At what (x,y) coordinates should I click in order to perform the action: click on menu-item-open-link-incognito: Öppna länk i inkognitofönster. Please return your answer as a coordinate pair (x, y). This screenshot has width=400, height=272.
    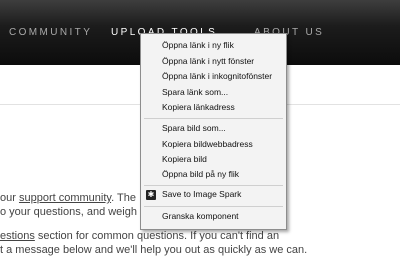
    Looking at the image, I should click on (213, 76).